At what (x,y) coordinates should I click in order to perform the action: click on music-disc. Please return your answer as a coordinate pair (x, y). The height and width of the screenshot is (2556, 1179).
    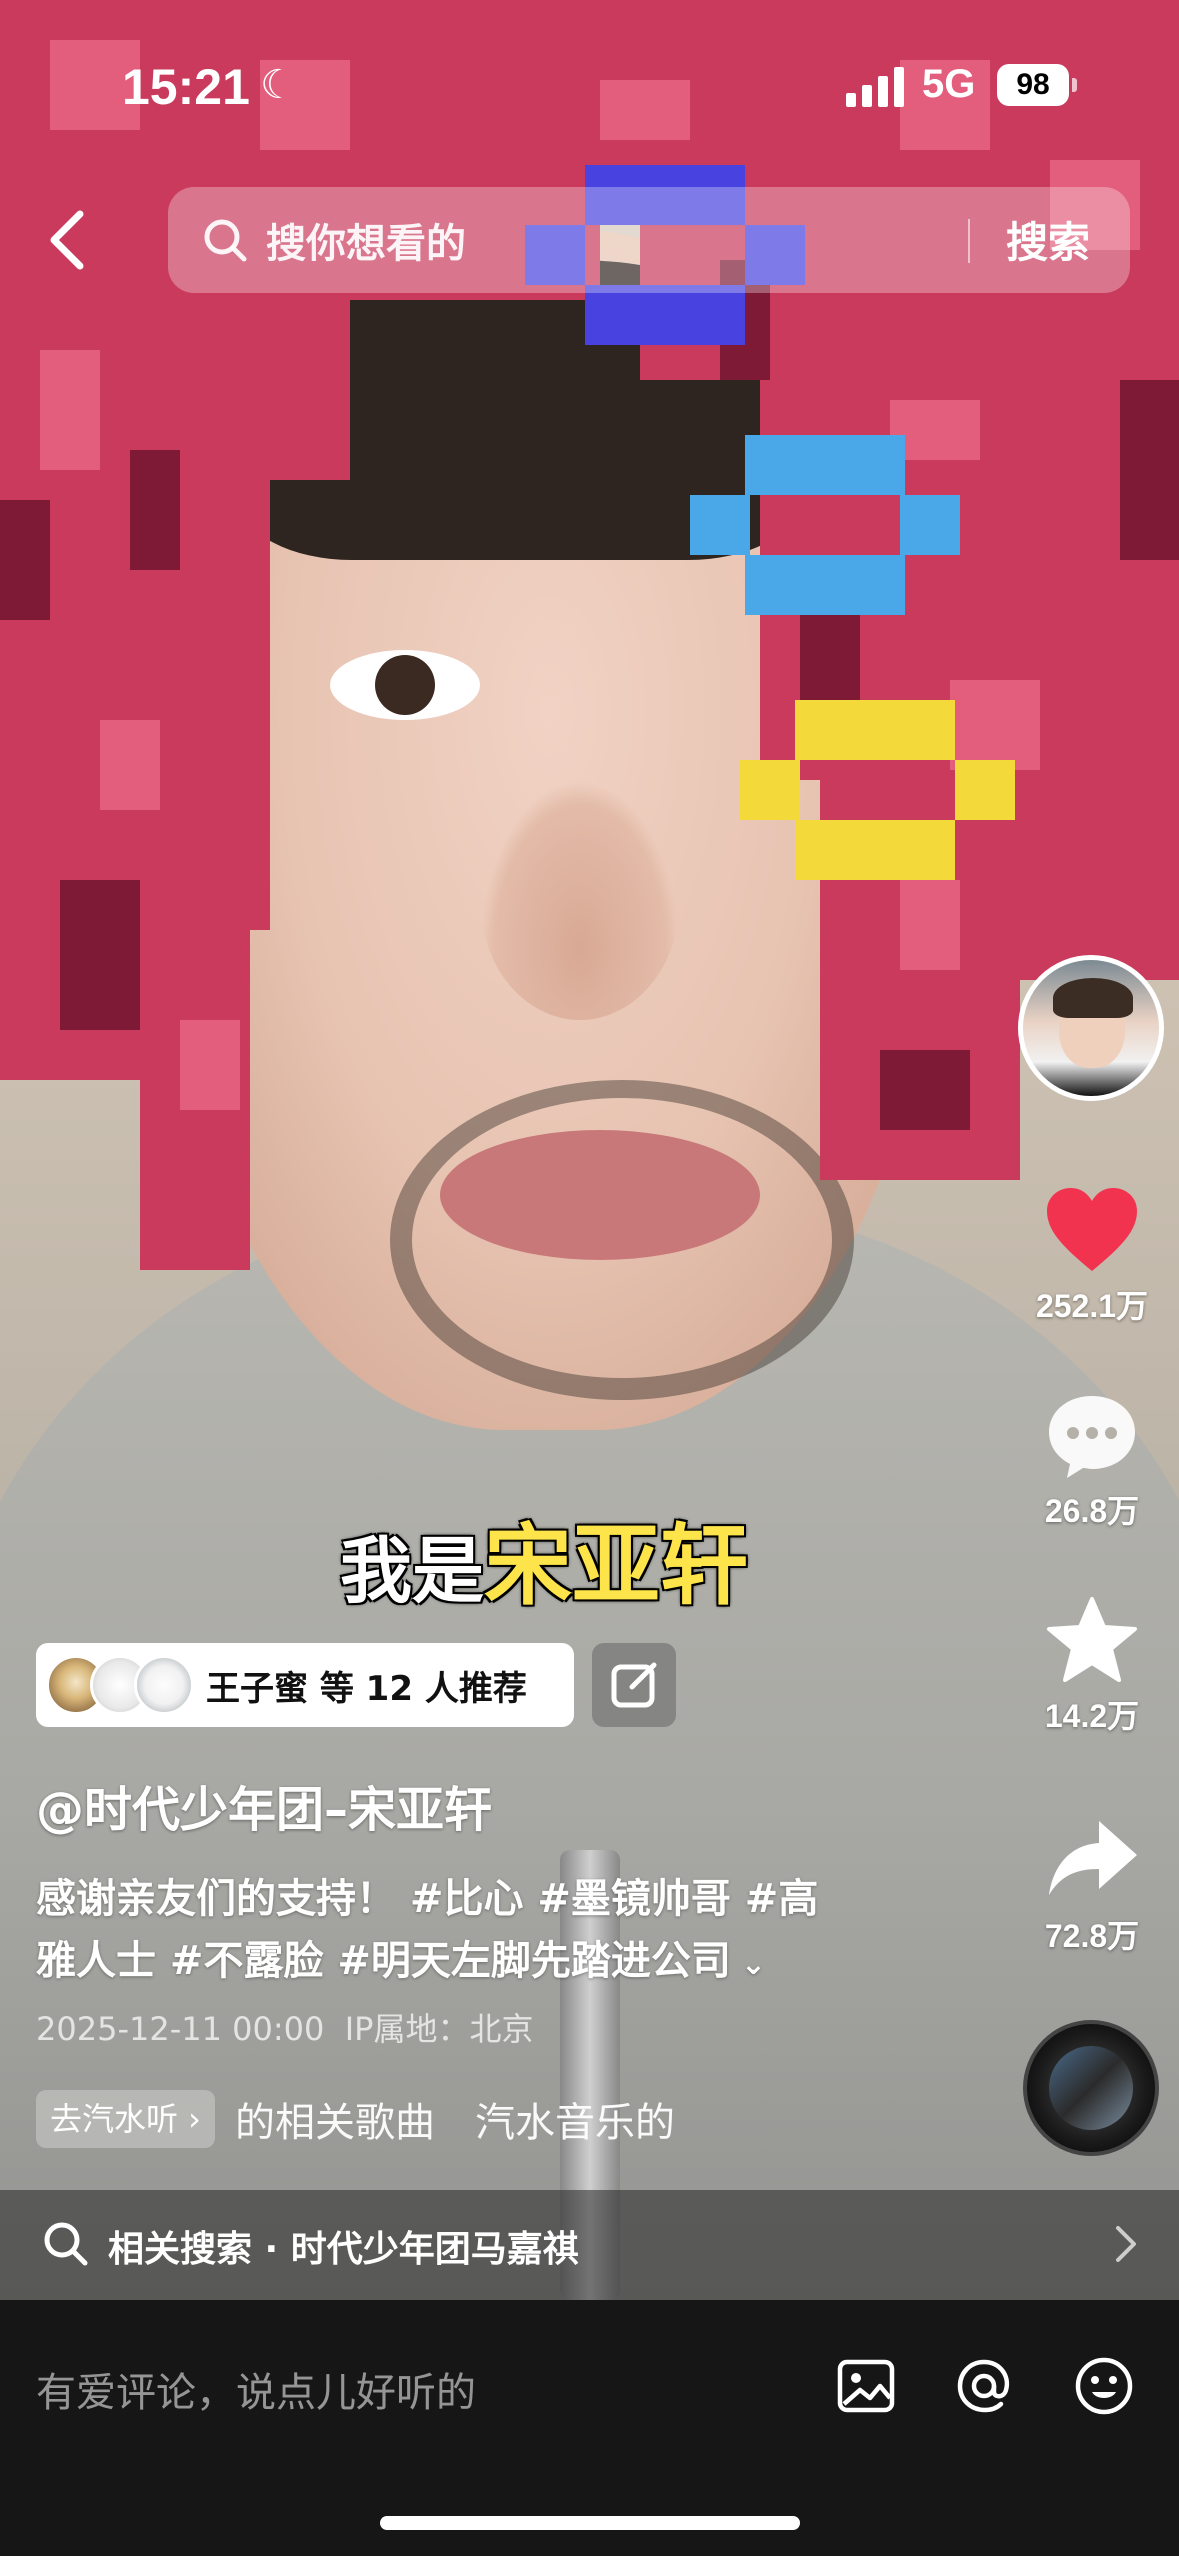
    Looking at the image, I should click on (1091, 2088).